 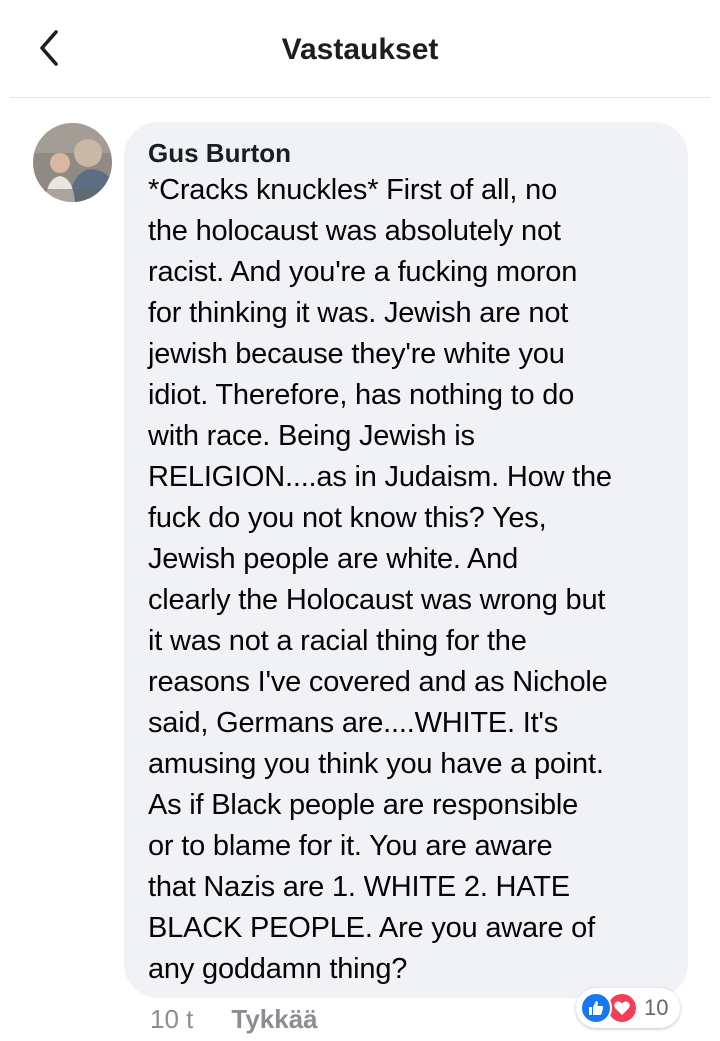 I want to click on thumbs-up-icon, so click(x=596, y=1008).